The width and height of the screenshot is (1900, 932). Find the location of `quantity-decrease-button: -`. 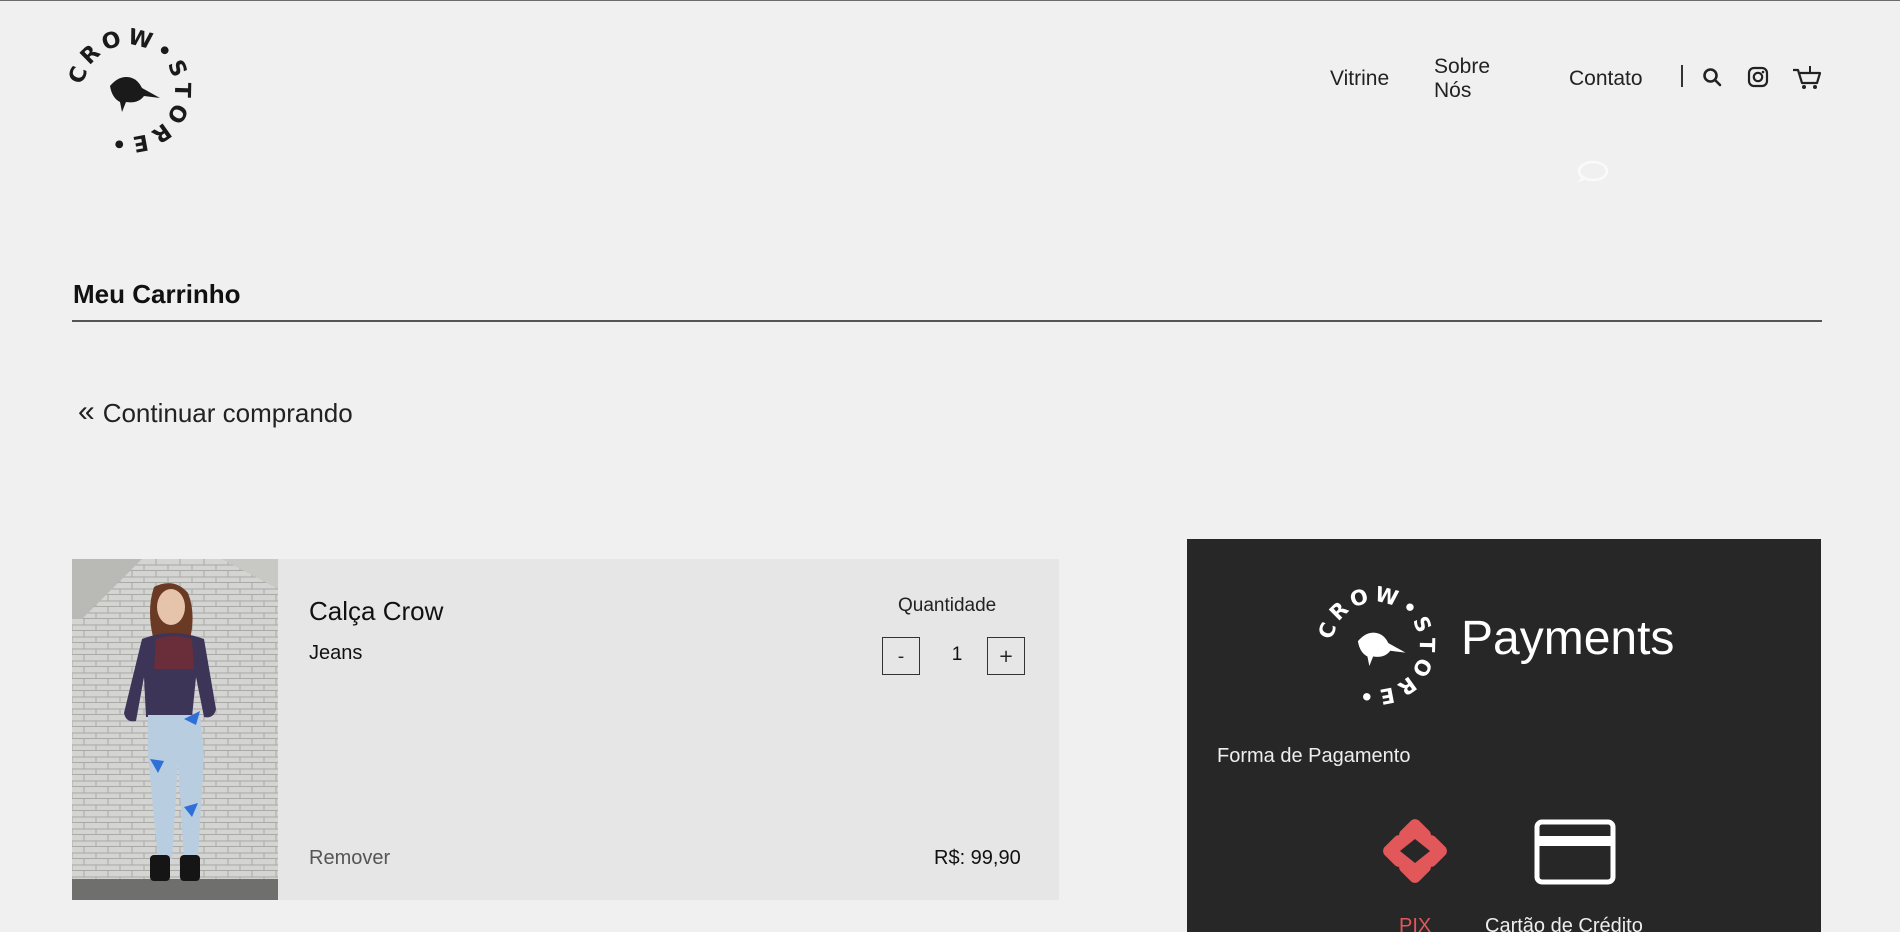

quantity-decrease-button: - is located at coordinates (901, 656).